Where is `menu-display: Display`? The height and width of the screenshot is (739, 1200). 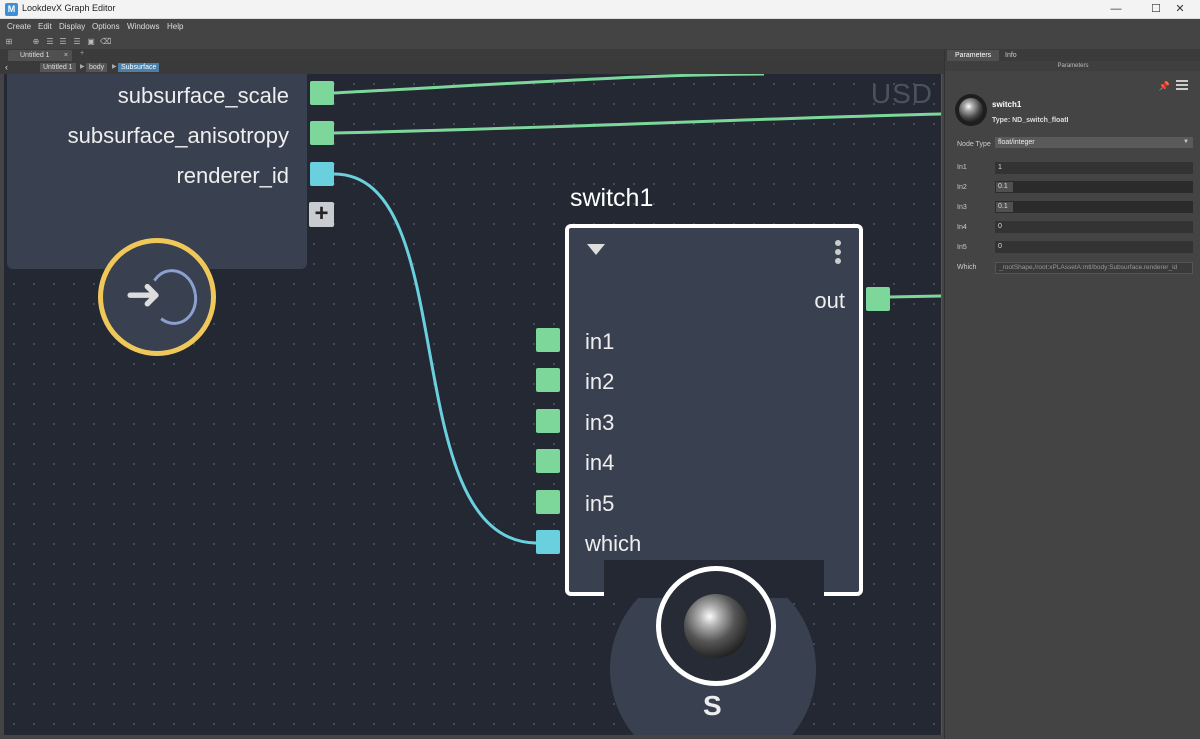
menu-display: Display is located at coordinates (72, 26).